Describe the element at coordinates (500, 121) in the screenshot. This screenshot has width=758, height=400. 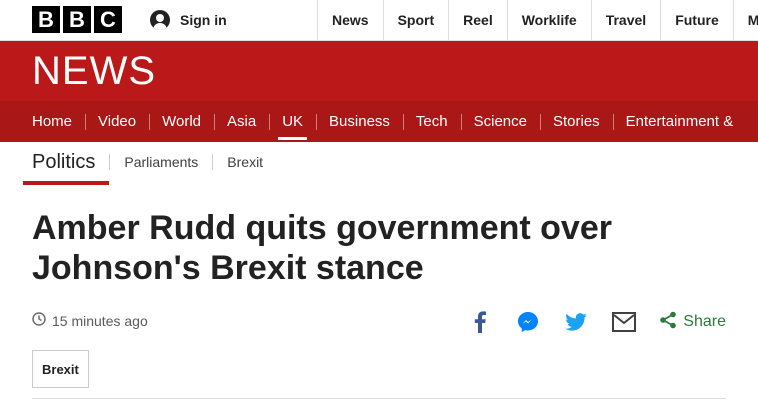
I see `section-nav-science: Science` at that location.